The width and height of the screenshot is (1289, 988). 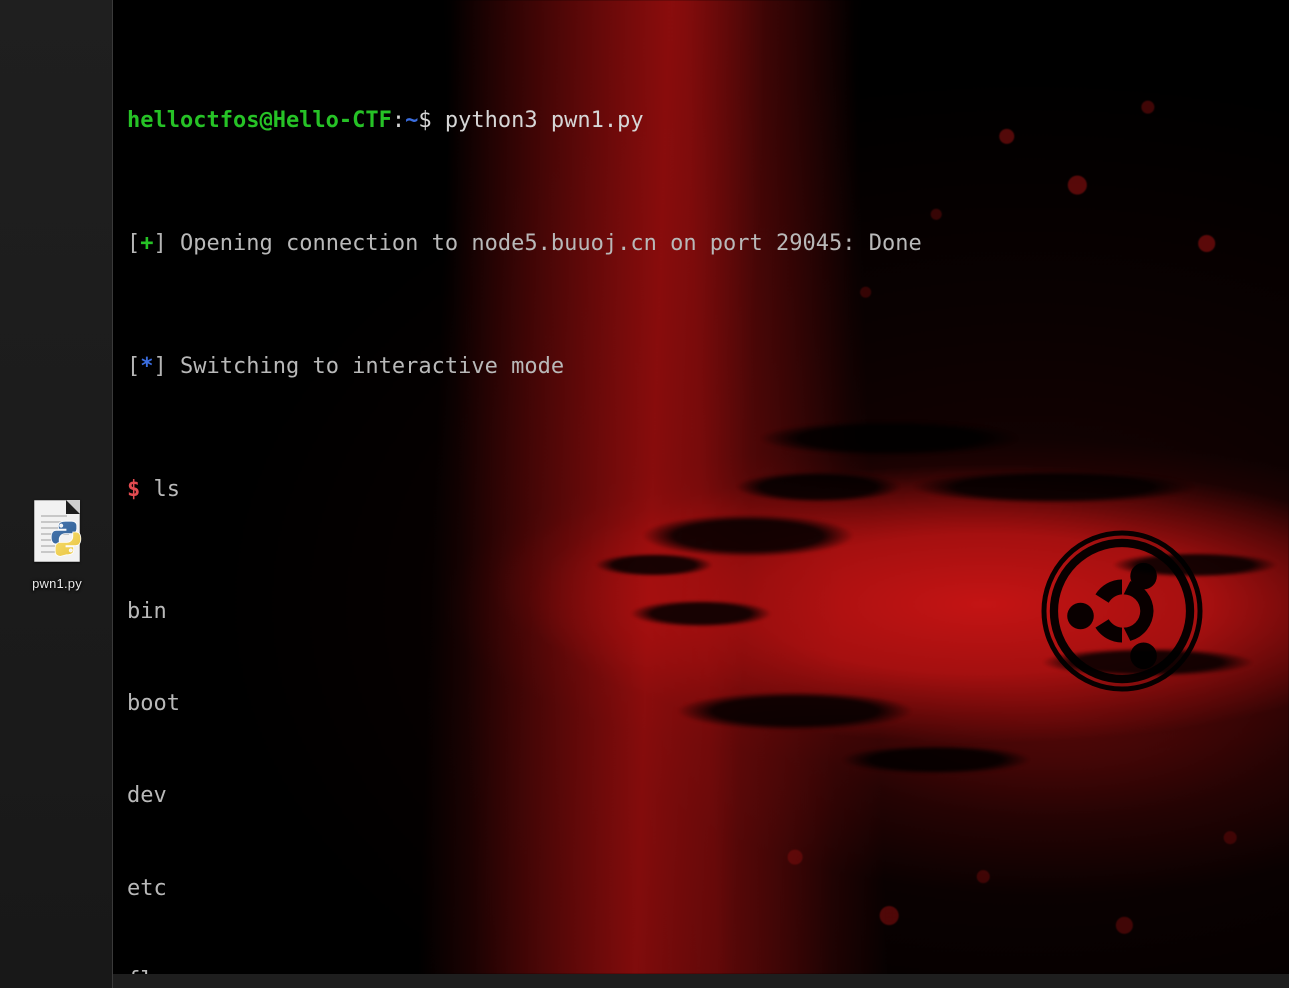 I want to click on desktop-background: pwn1.py, so click(x=56, y=494).